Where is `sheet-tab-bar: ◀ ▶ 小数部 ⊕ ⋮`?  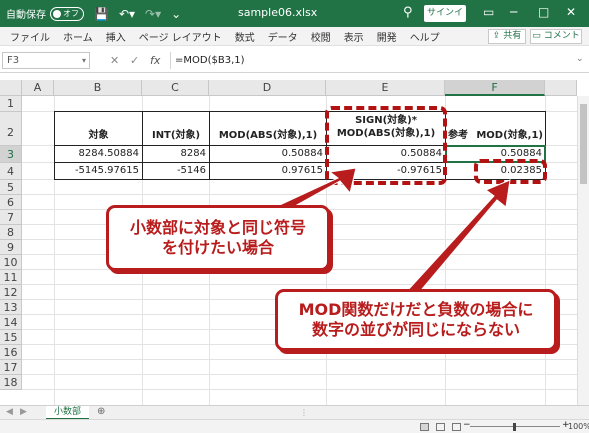 sheet-tab-bar: ◀ ▶ 小数部 ⊕ ⋮ is located at coordinates (294, 412).